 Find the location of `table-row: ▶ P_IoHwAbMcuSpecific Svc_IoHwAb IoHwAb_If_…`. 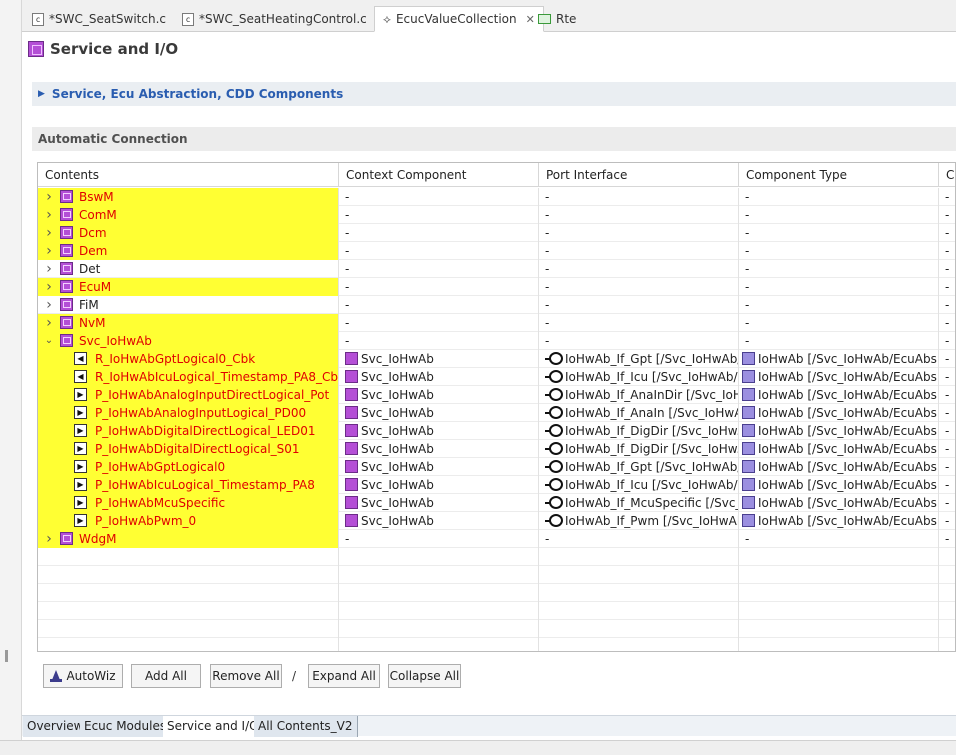

table-row: ▶ P_IoHwAbMcuSpecific Svc_IoHwAb IoHwAb_If_… is located at coordinates (496, 503).